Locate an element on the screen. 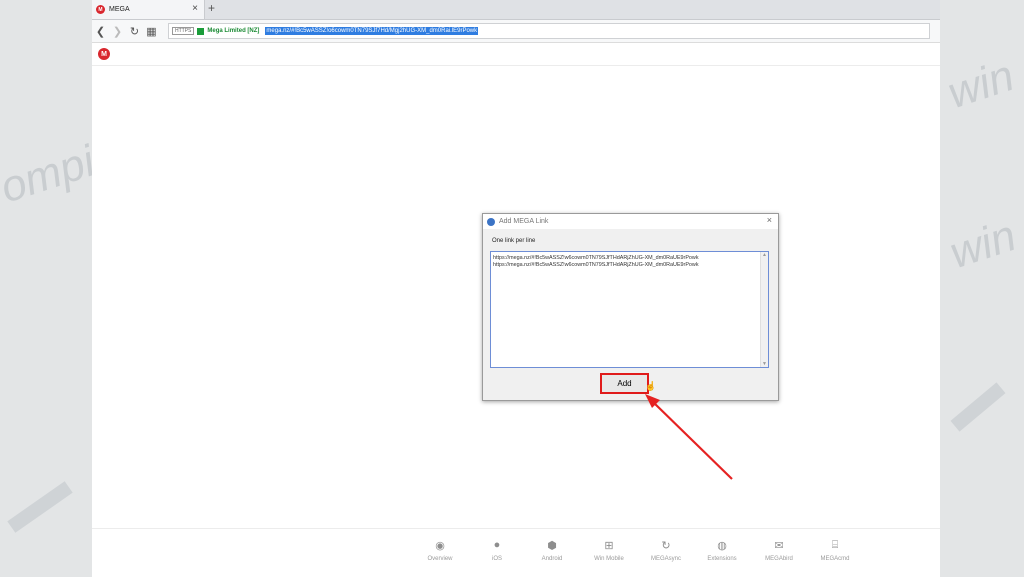  windows-icon: ⊞ is located at coordinates (609, 546).